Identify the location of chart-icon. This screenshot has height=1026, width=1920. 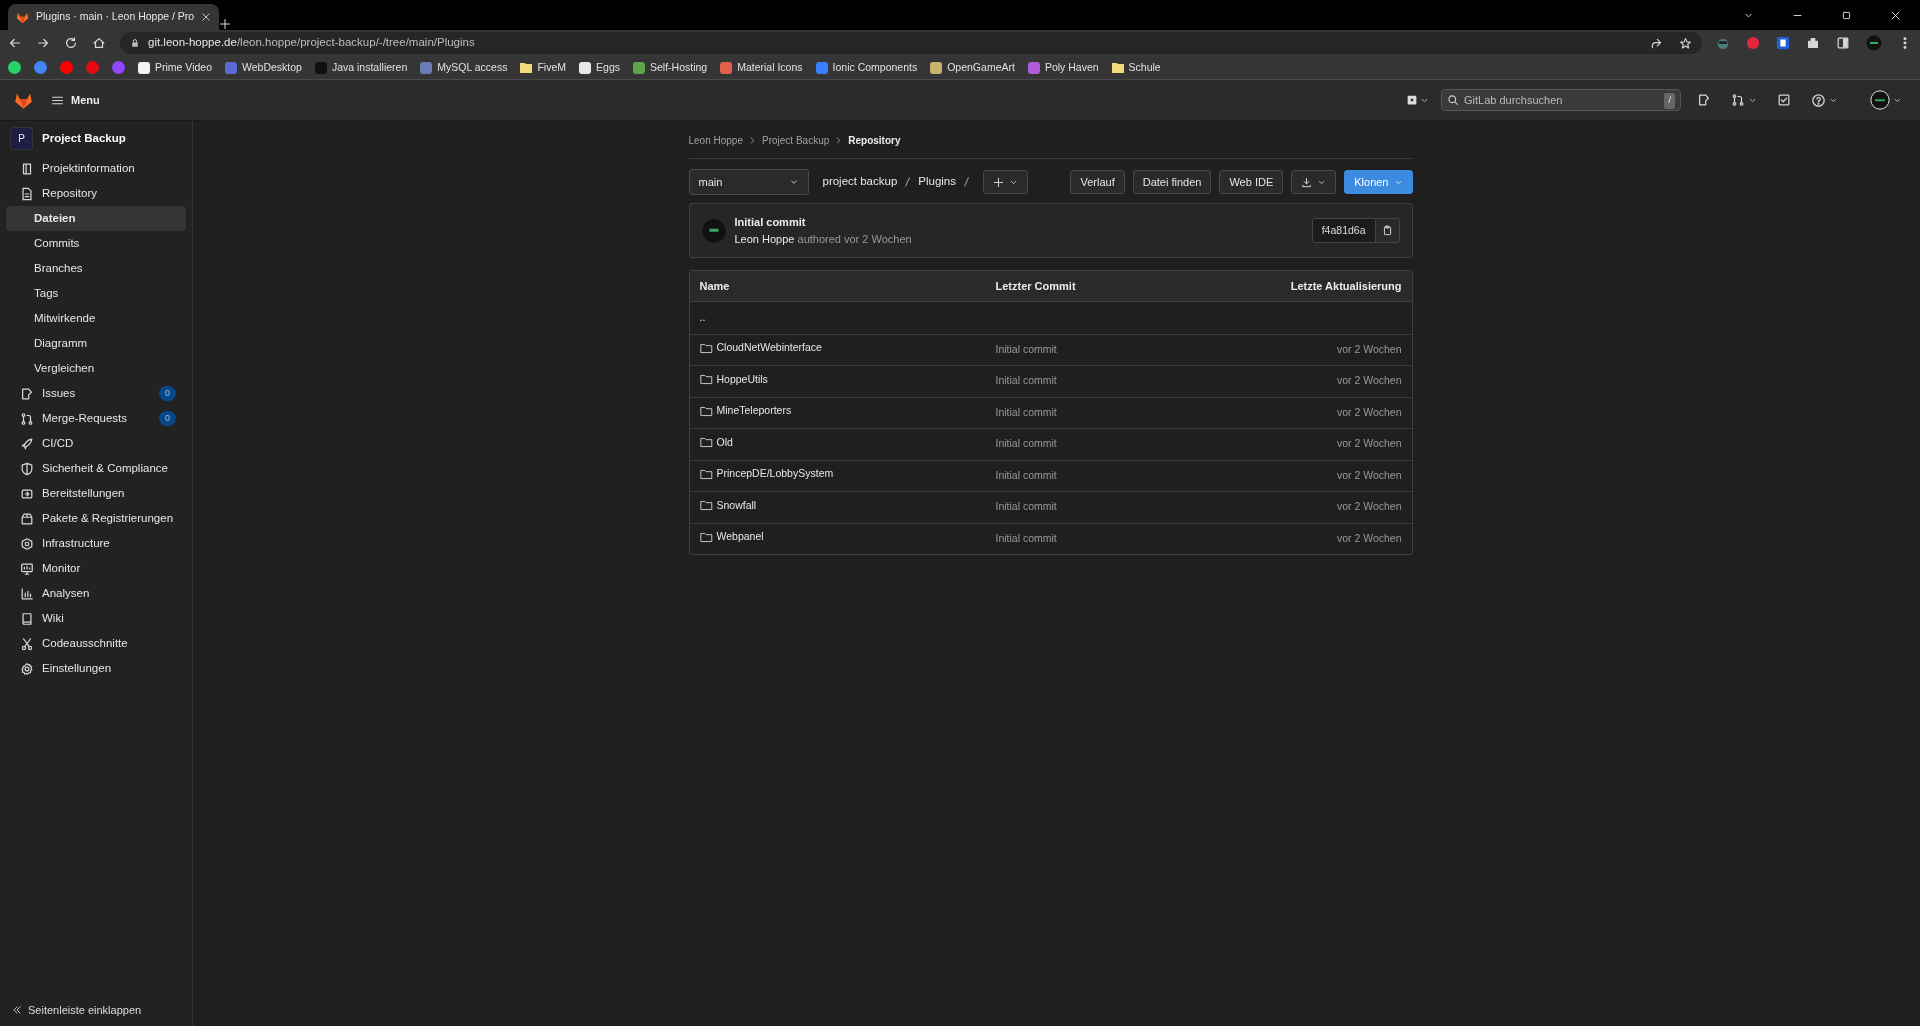
(27, 593).